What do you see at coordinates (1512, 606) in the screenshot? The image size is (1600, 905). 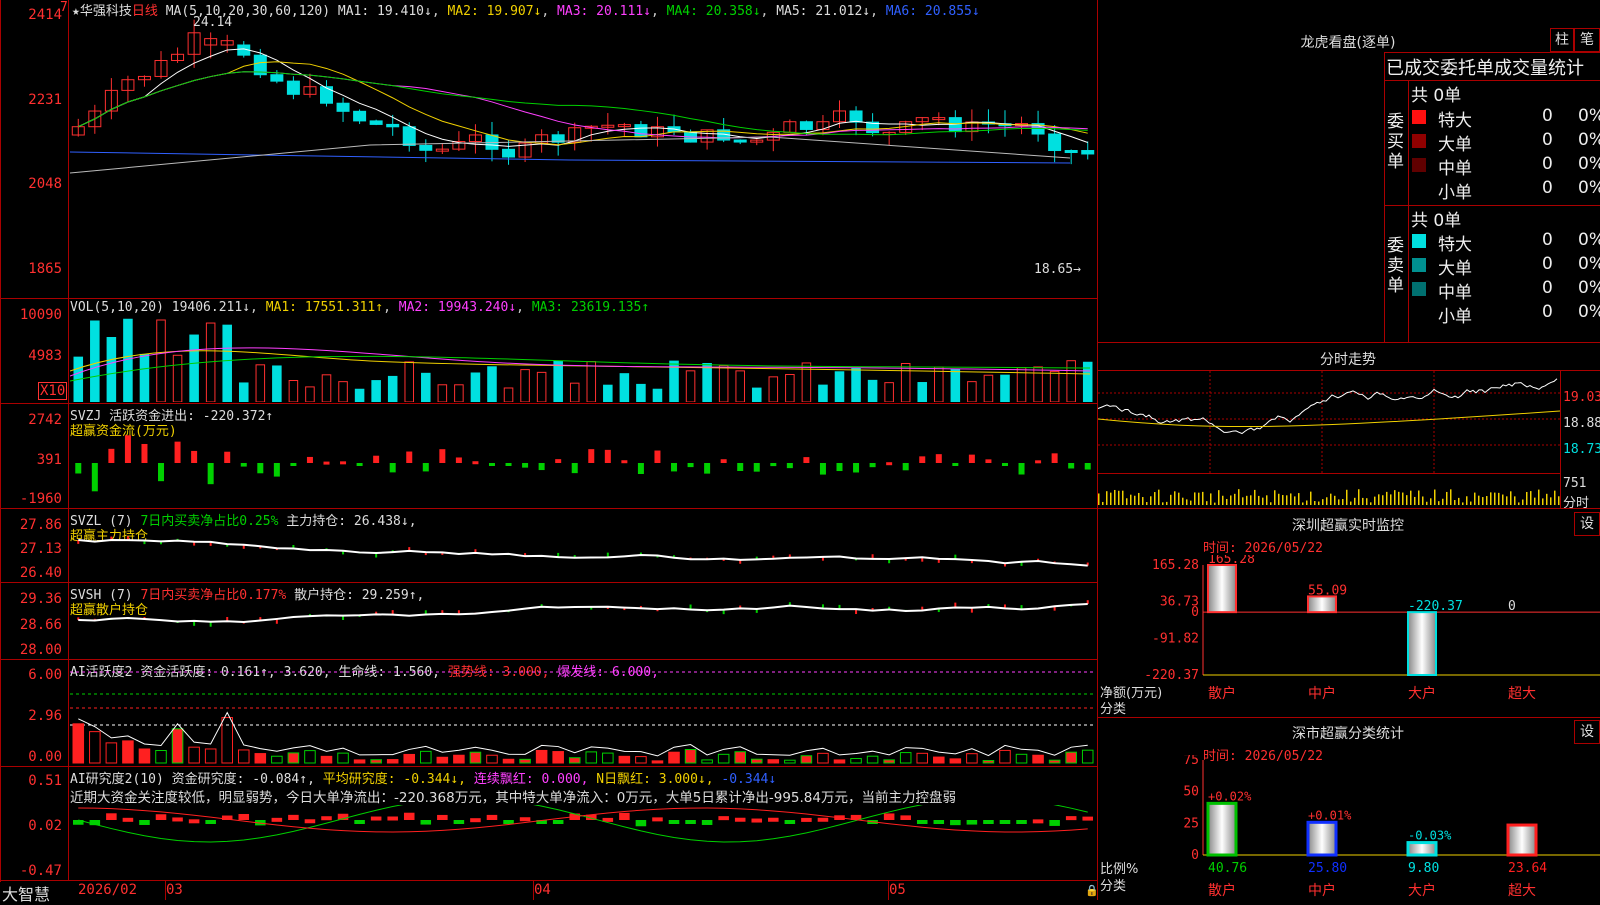 I see `net-amount-value: 0` at bounding box center [1512, 606].